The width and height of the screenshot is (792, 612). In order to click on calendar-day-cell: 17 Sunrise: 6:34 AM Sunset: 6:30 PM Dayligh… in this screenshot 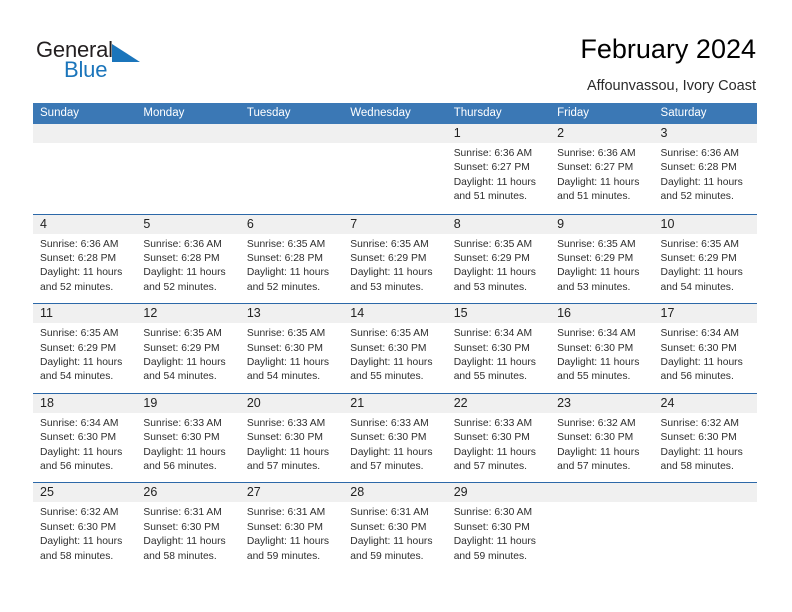, I will do `click(705, 348)`.